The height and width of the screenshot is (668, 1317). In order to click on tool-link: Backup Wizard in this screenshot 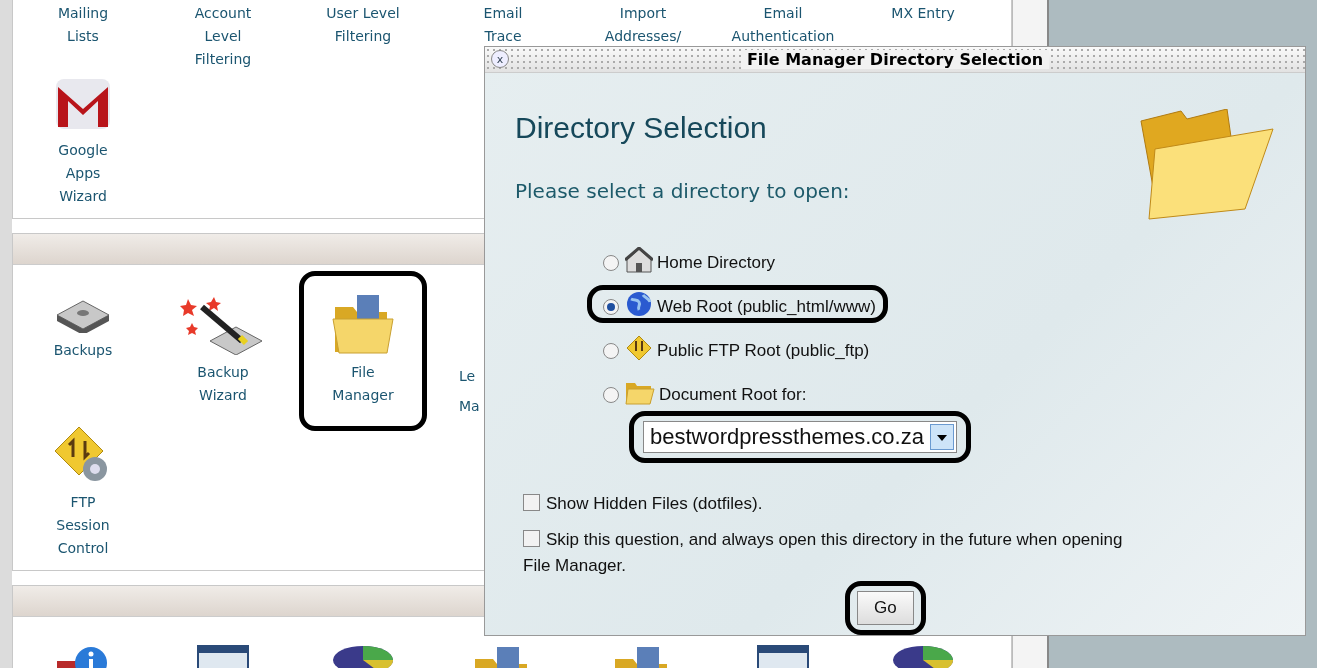, I will do `click(223, 384)`.